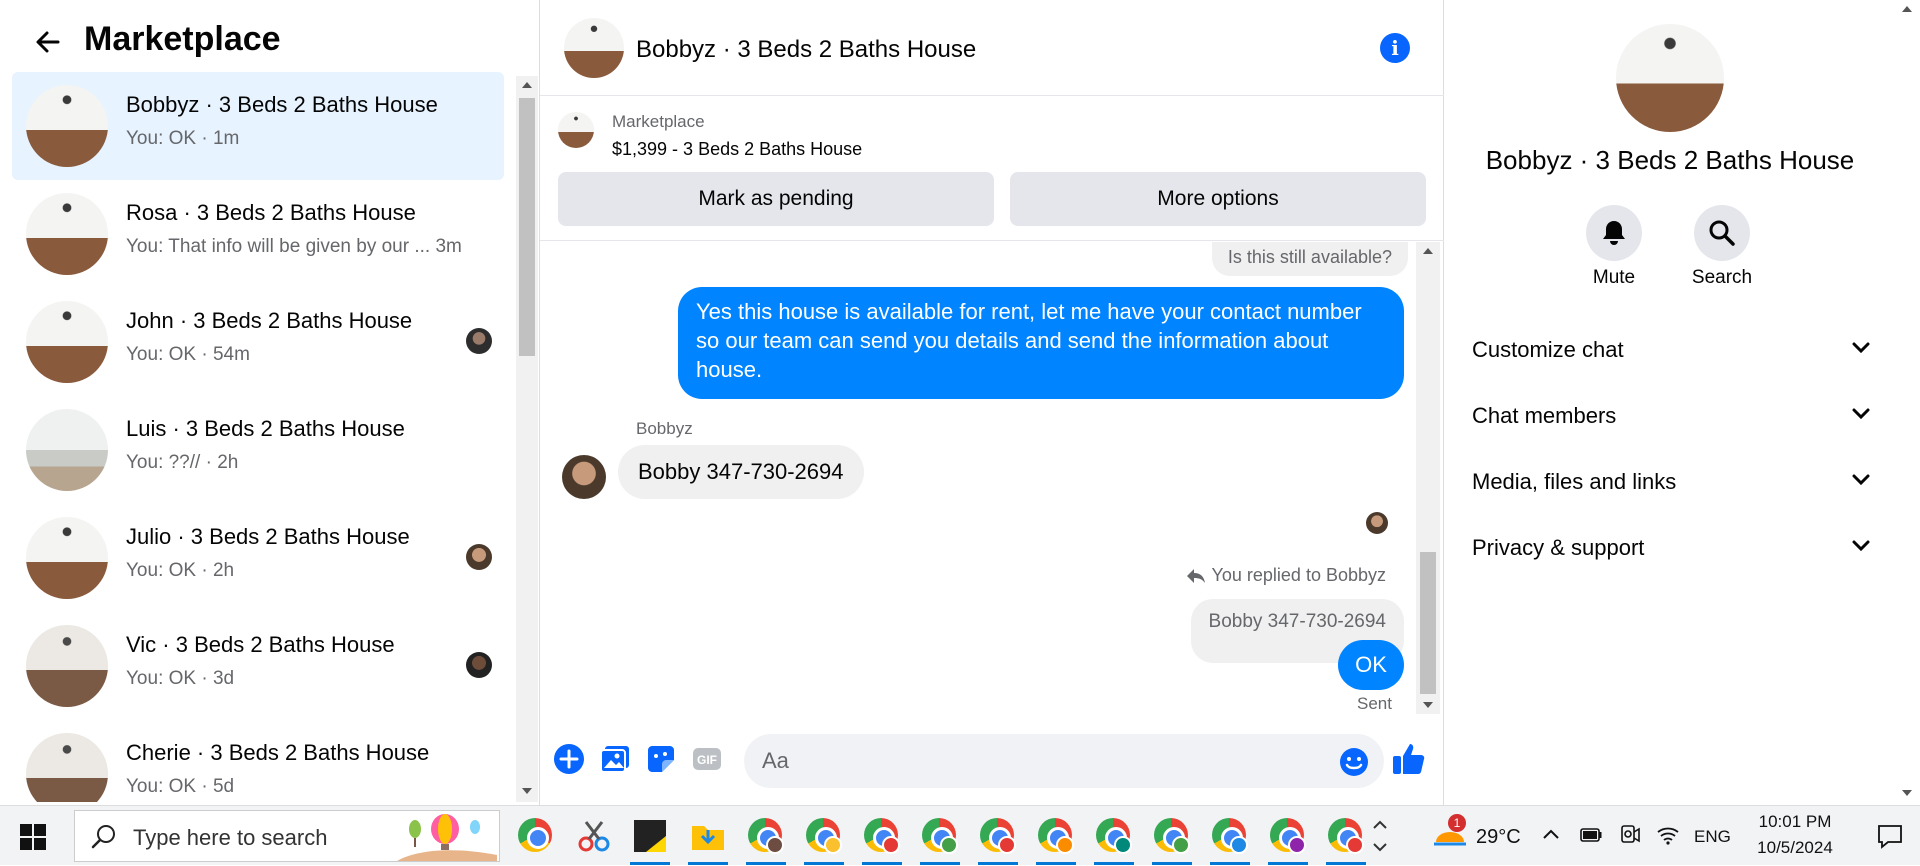  Describe the element at coordinates (584, 477) in the screenshot. I see `sender-avatar` at that location.